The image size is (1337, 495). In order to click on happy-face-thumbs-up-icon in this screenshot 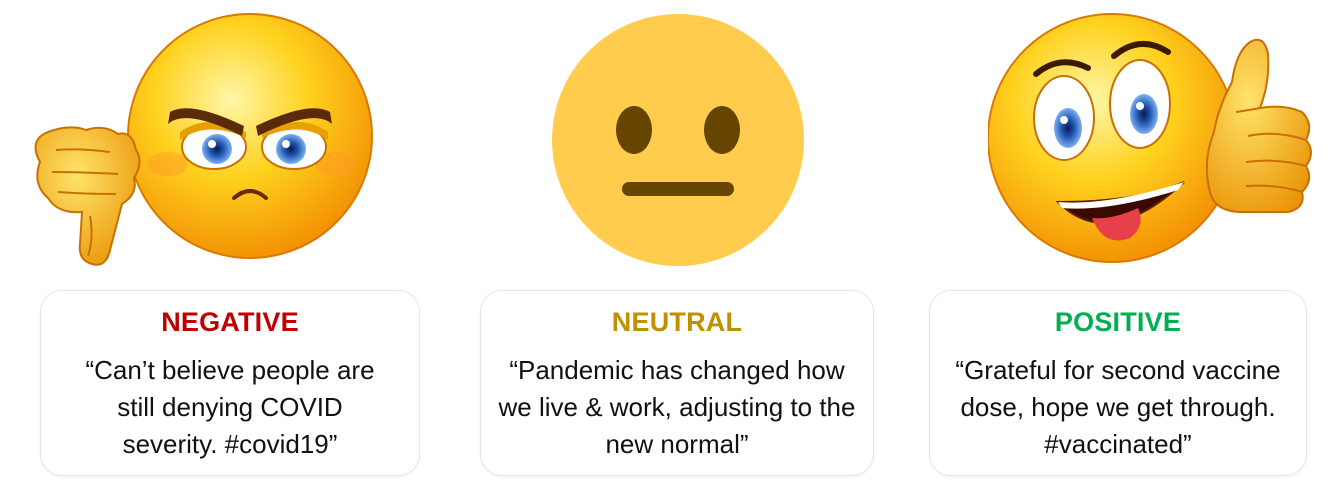, I will do `click(1150, 138)`.